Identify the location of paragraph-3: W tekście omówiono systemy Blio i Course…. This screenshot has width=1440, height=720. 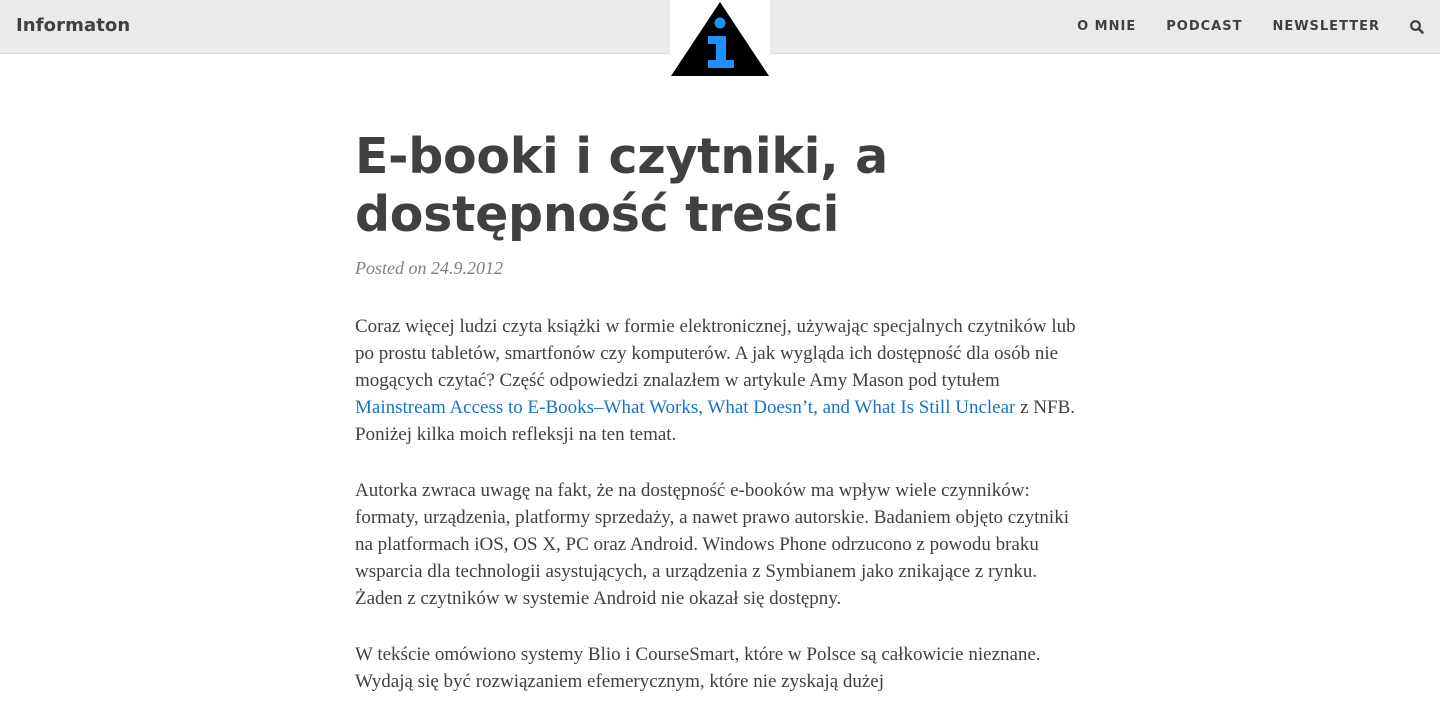
(698, 668).